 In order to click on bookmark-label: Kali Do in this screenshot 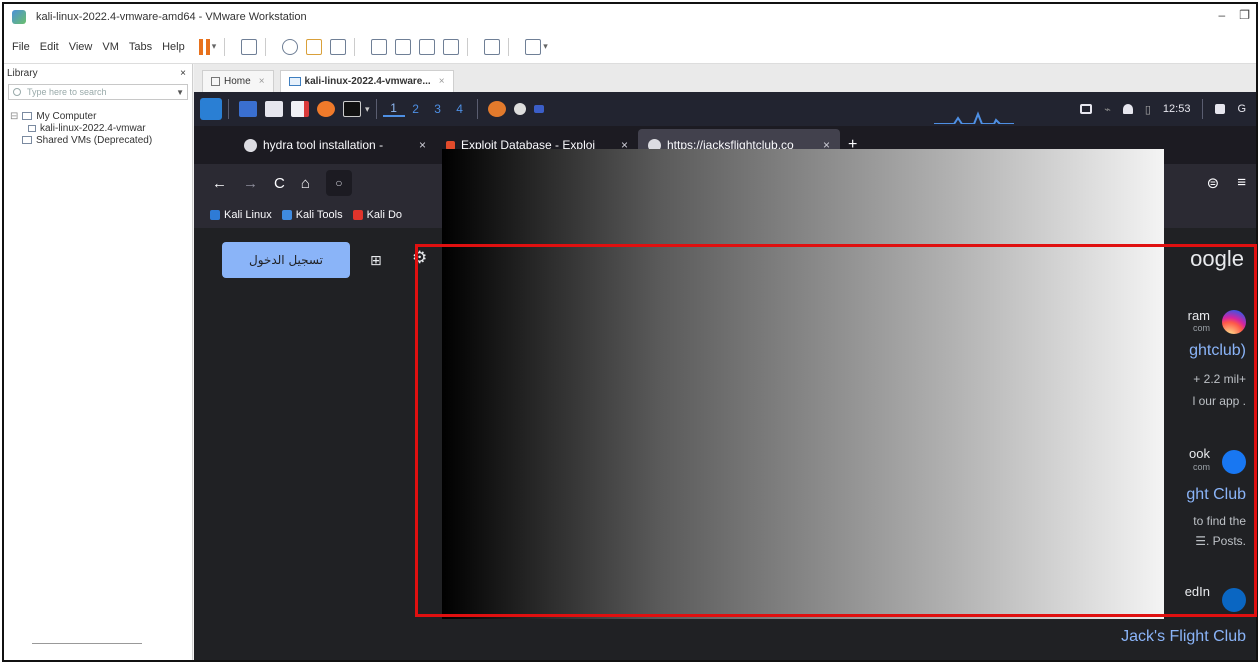, I will do `click(384, 215)`.